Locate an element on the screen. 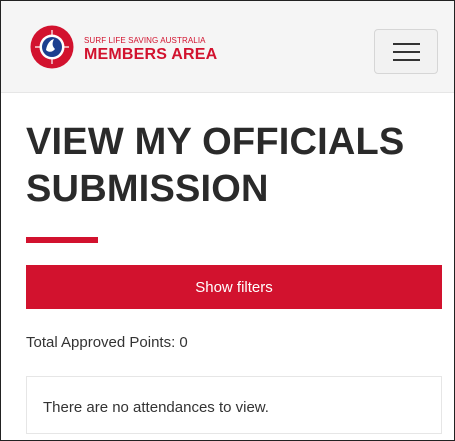 This screenshot has height=441, width=455. show-filters-button: Show filters is located at coordinates (234, 287).